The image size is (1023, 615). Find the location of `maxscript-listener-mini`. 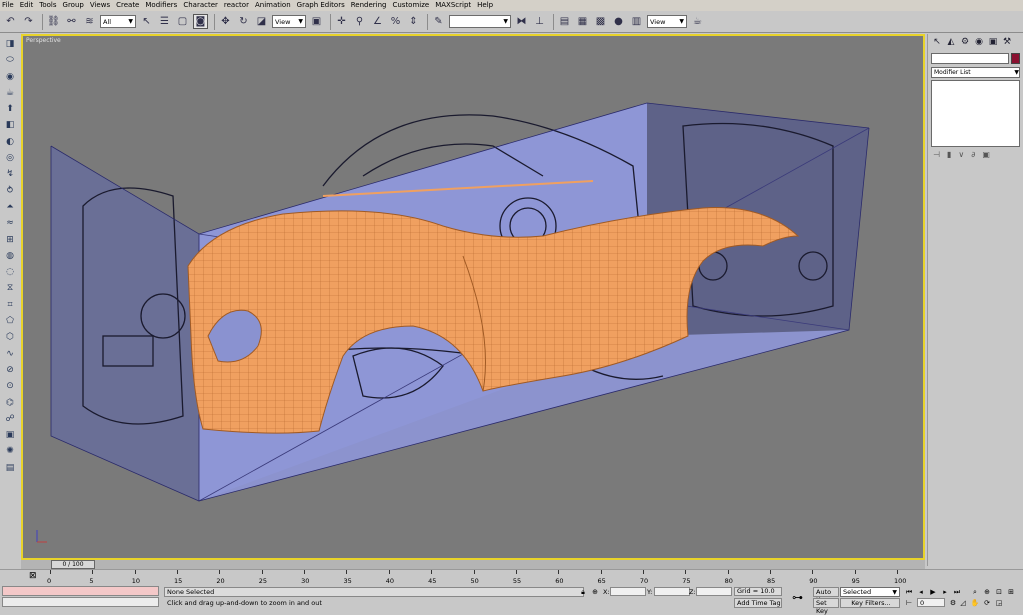

maxscript-listener-mini is located at coordinates (80, 591).